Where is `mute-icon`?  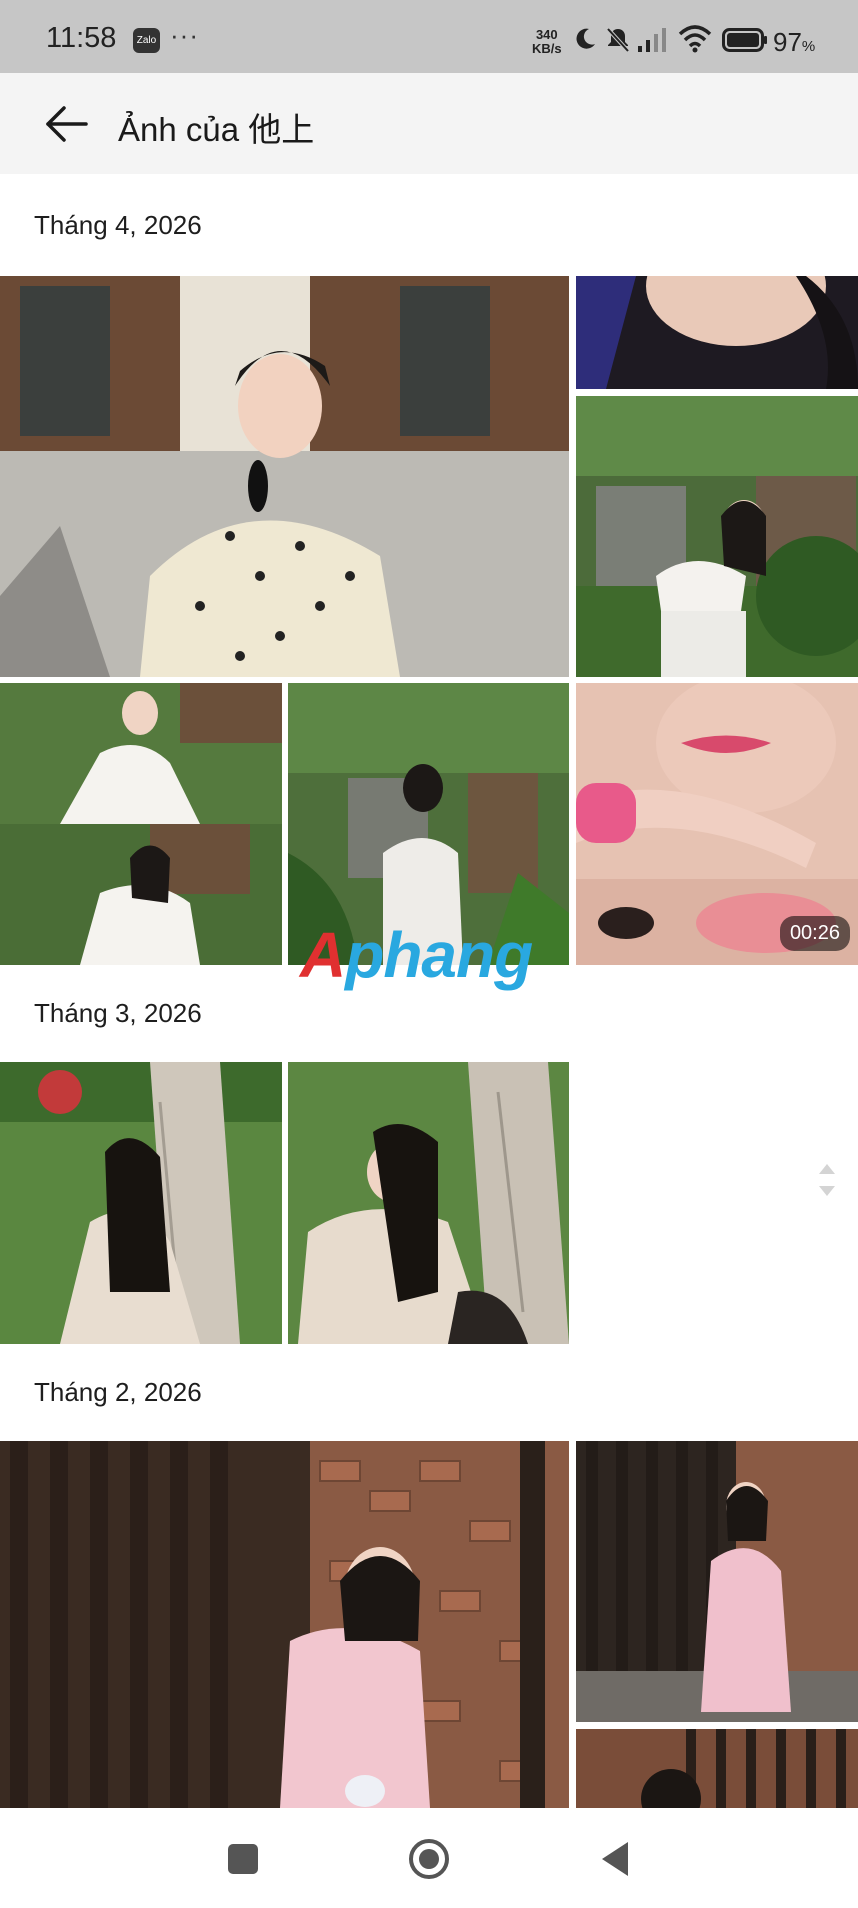 mute-icon is located at coordinates (618, 40).